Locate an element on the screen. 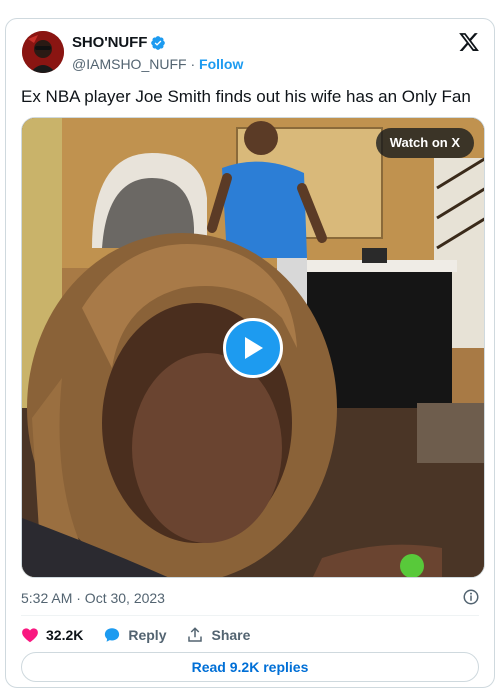 The image size is (501, 693). share-upload-icon is located at coordinates (195, 634).